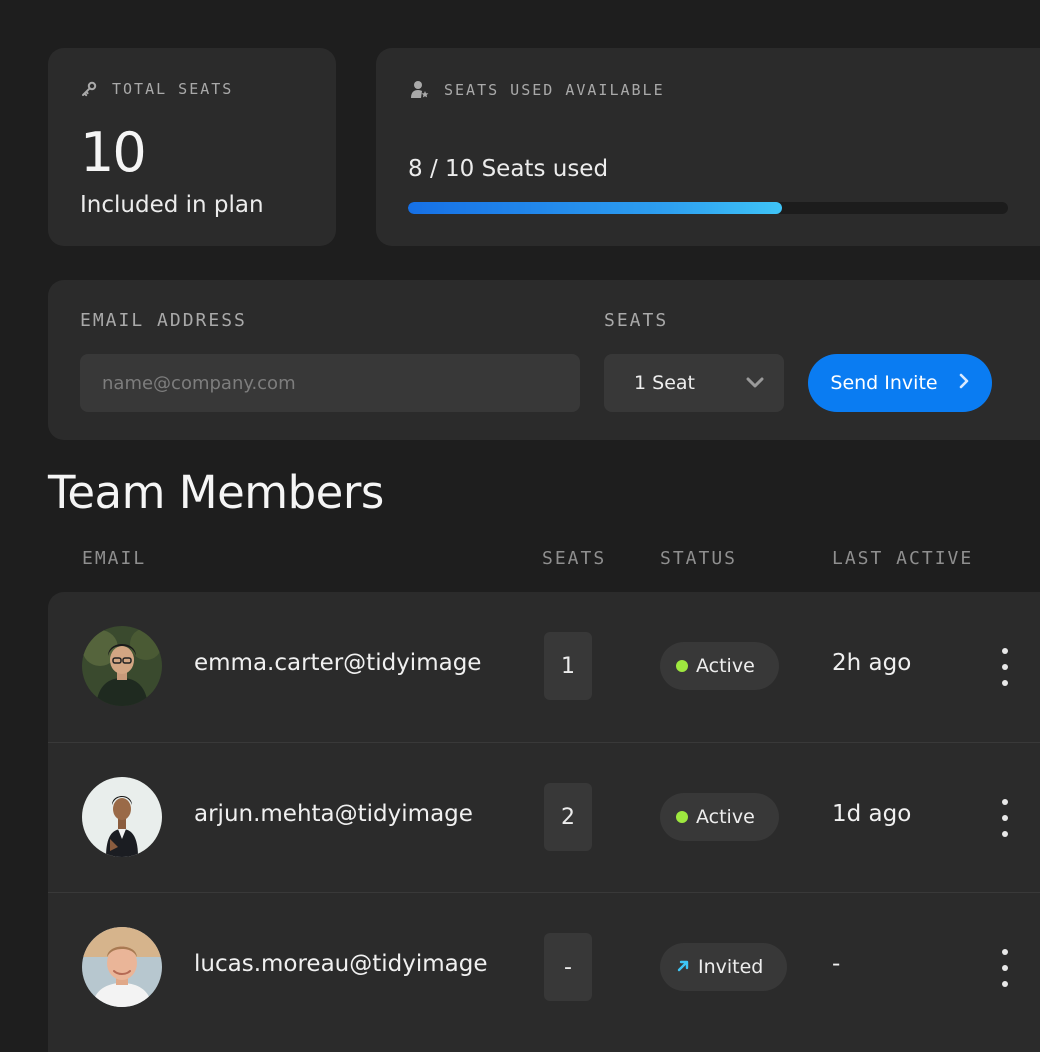  I want to click on seats-used-label: SEATS USED AVAILABLE, so click(554, 90).